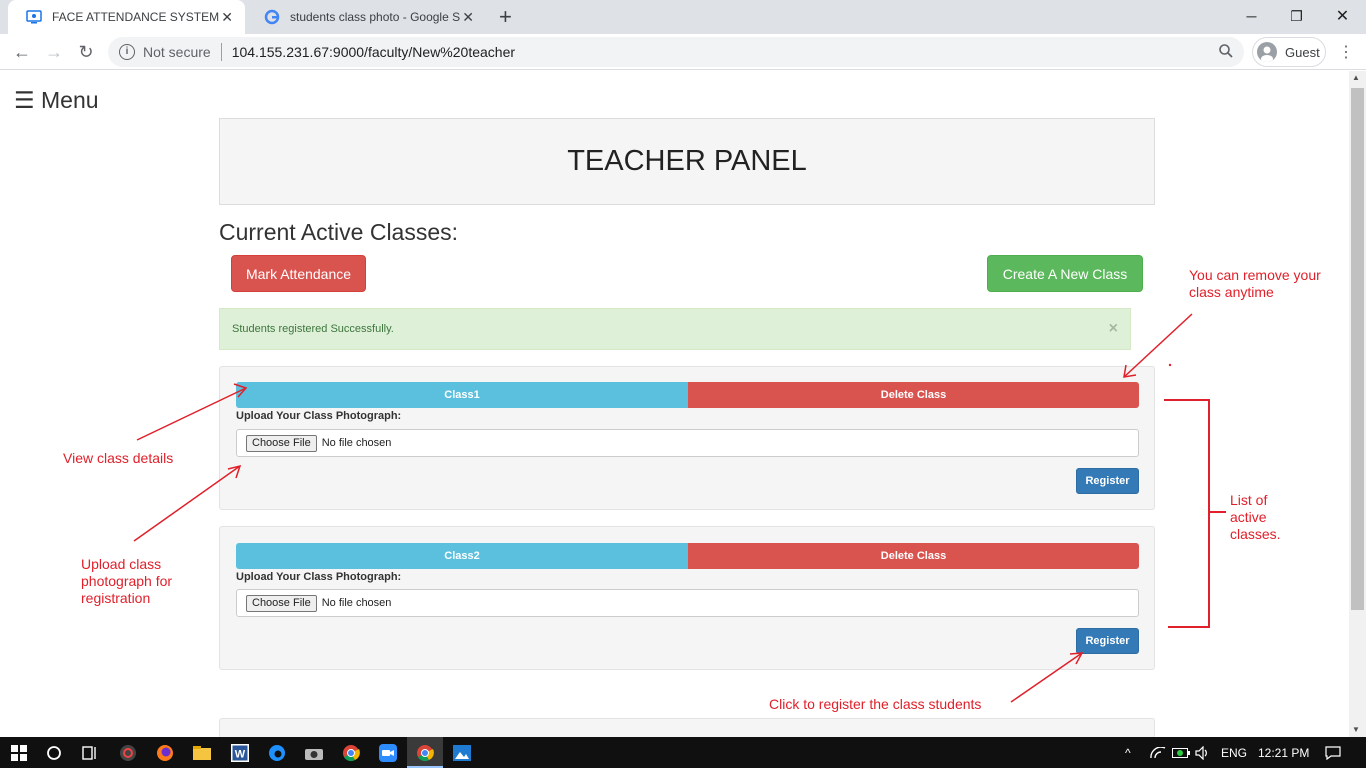  What do you see at coordinates (1158, 752) in the screenshot?
I see `wifi-icon` at bounding box center [1158, 752].